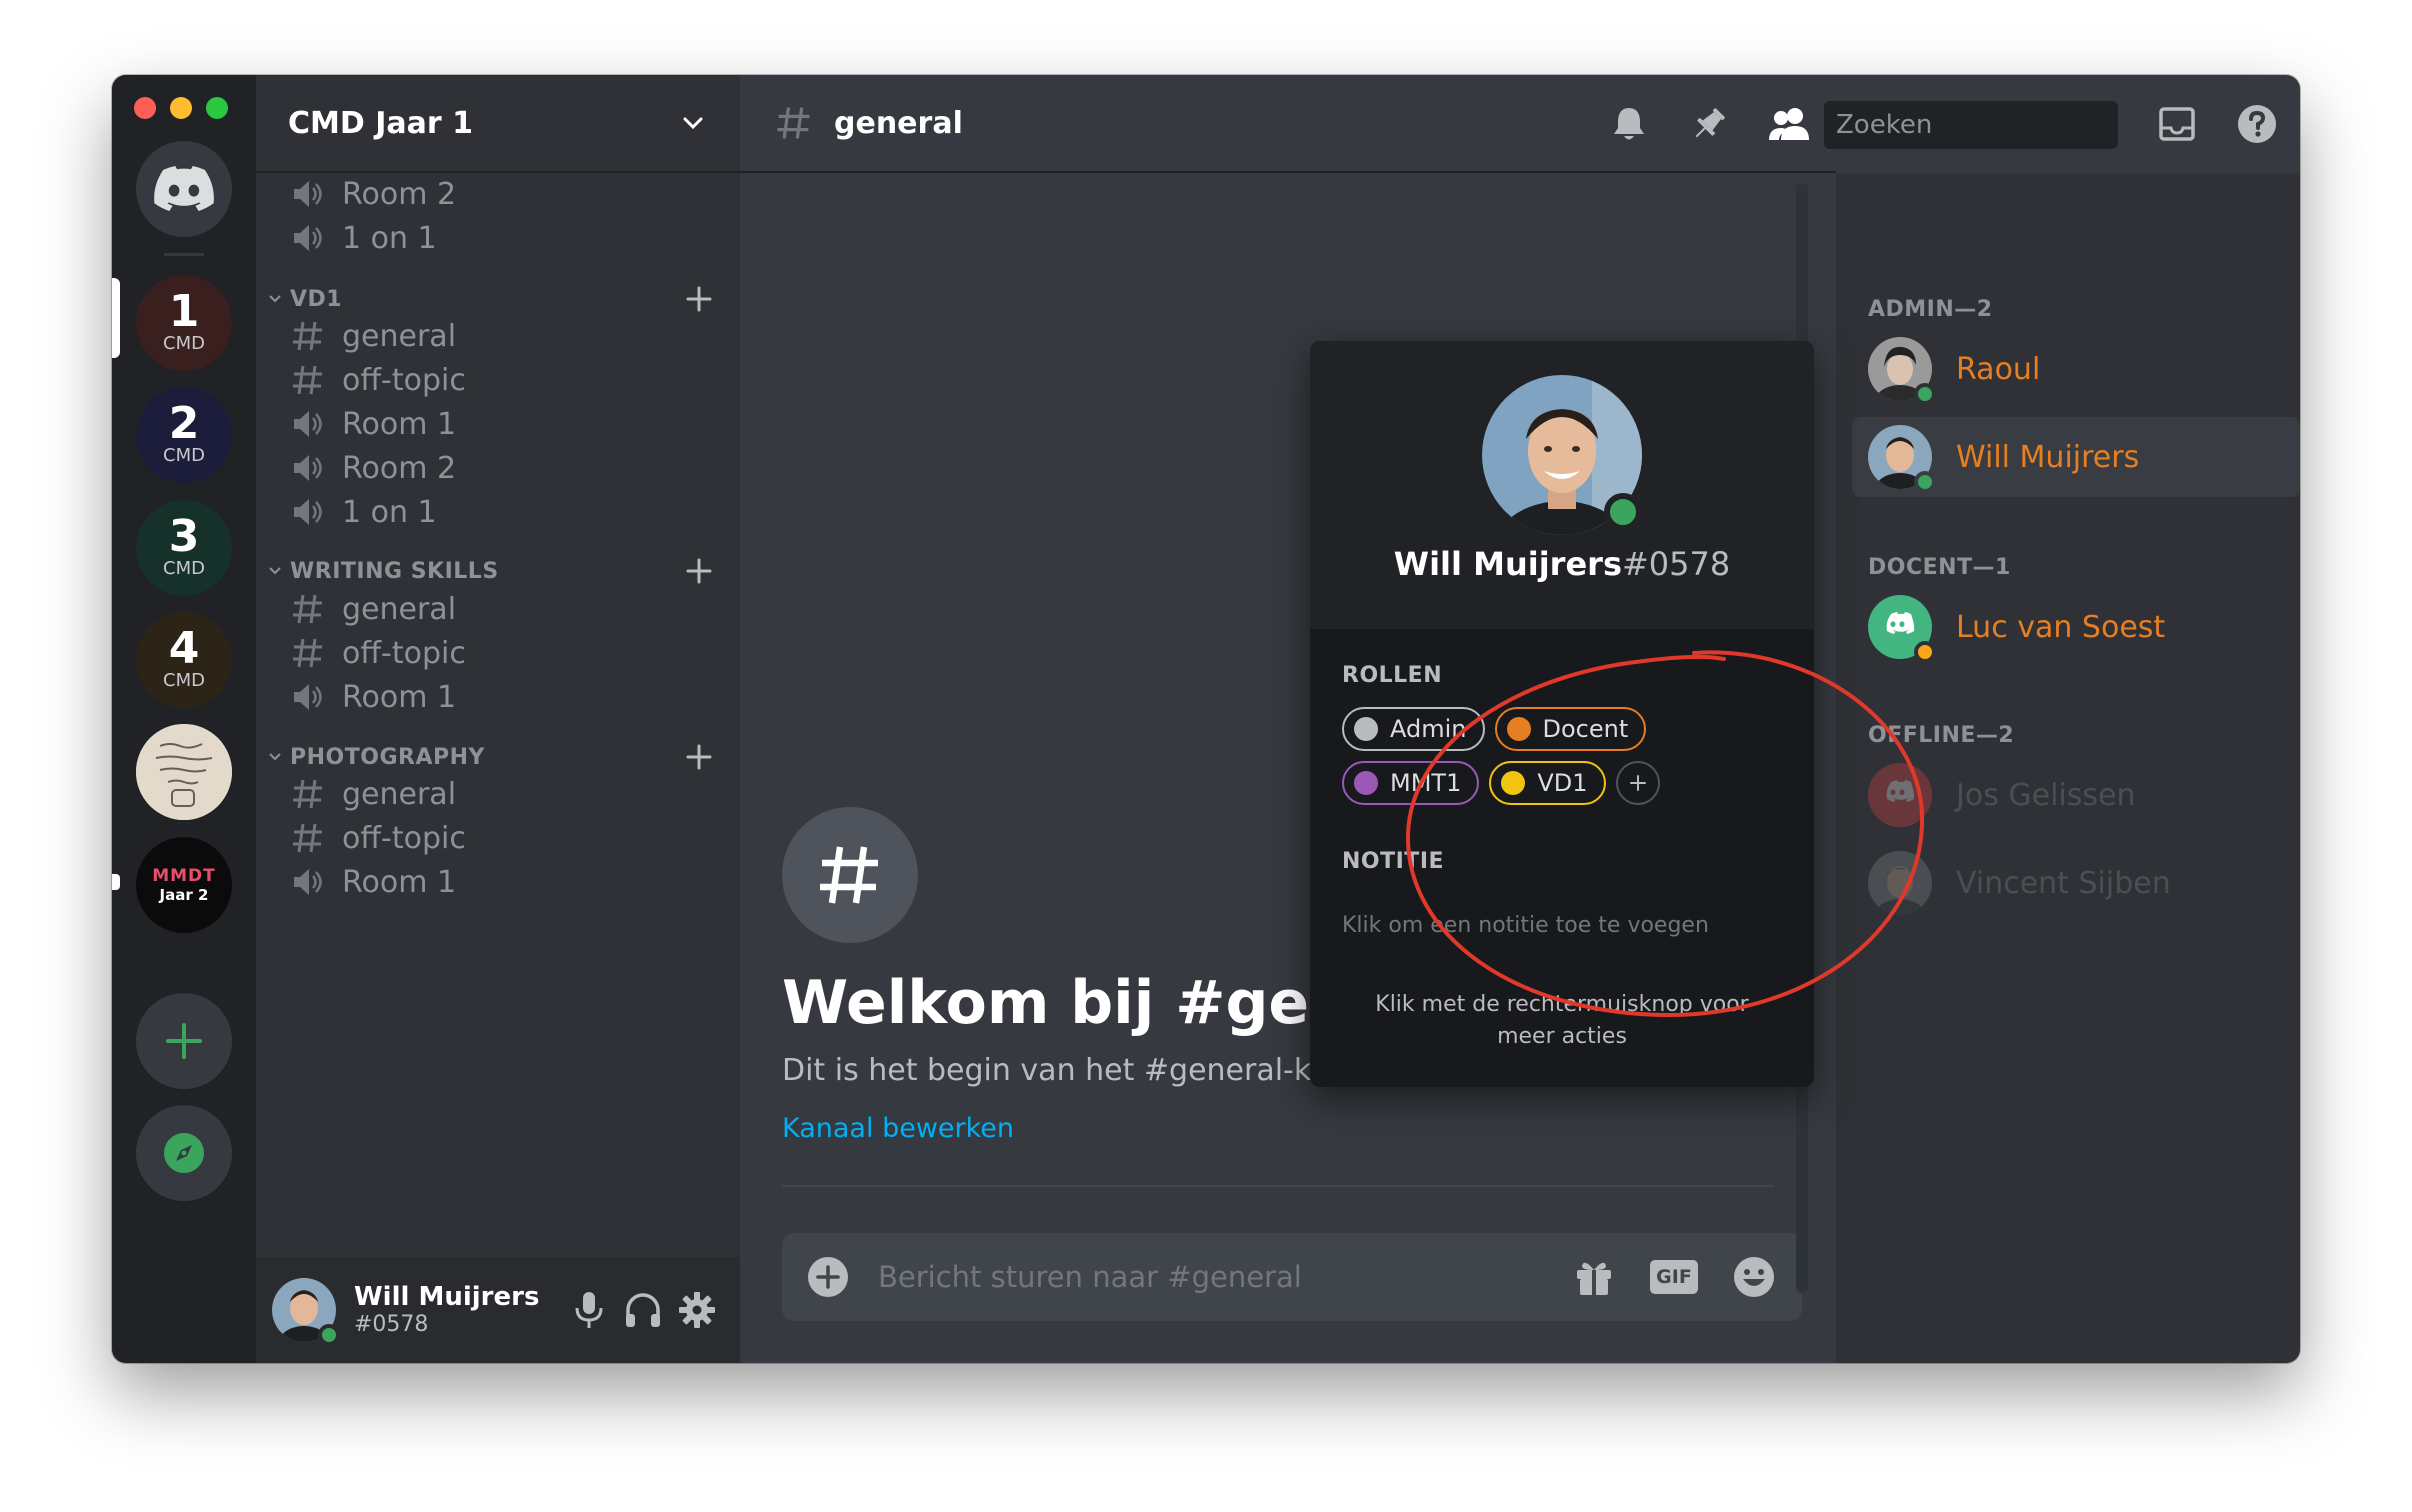 The height and width of the screenshot is (1512, 2412). Describe the element at coordinates (589, 1310) in the screenshot. I see `mute-button` at that location.